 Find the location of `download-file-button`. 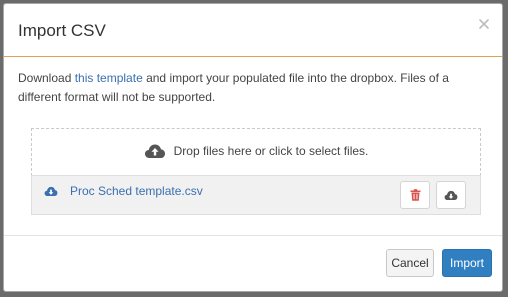

download-file-button is located at coordinates (451, 195).